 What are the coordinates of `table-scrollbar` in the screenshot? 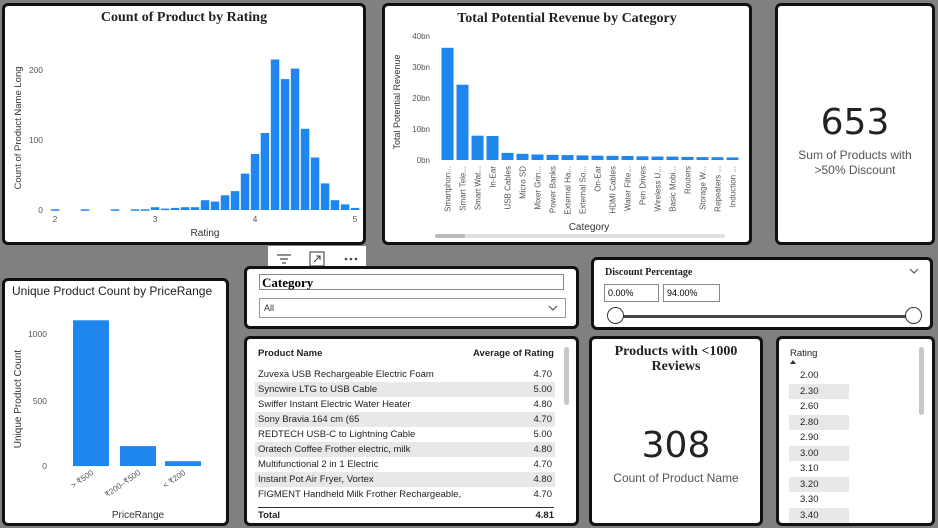 It's located at (566, 376).